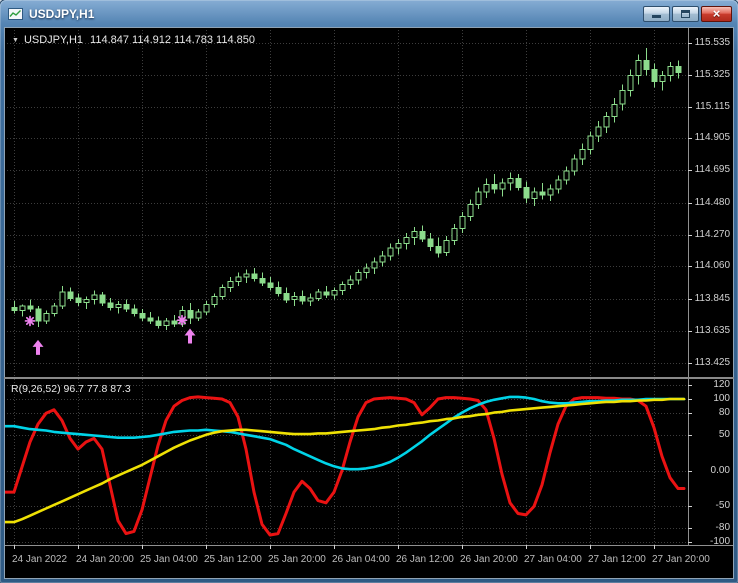  I want to click on maximize-icon, so click(685, 13).